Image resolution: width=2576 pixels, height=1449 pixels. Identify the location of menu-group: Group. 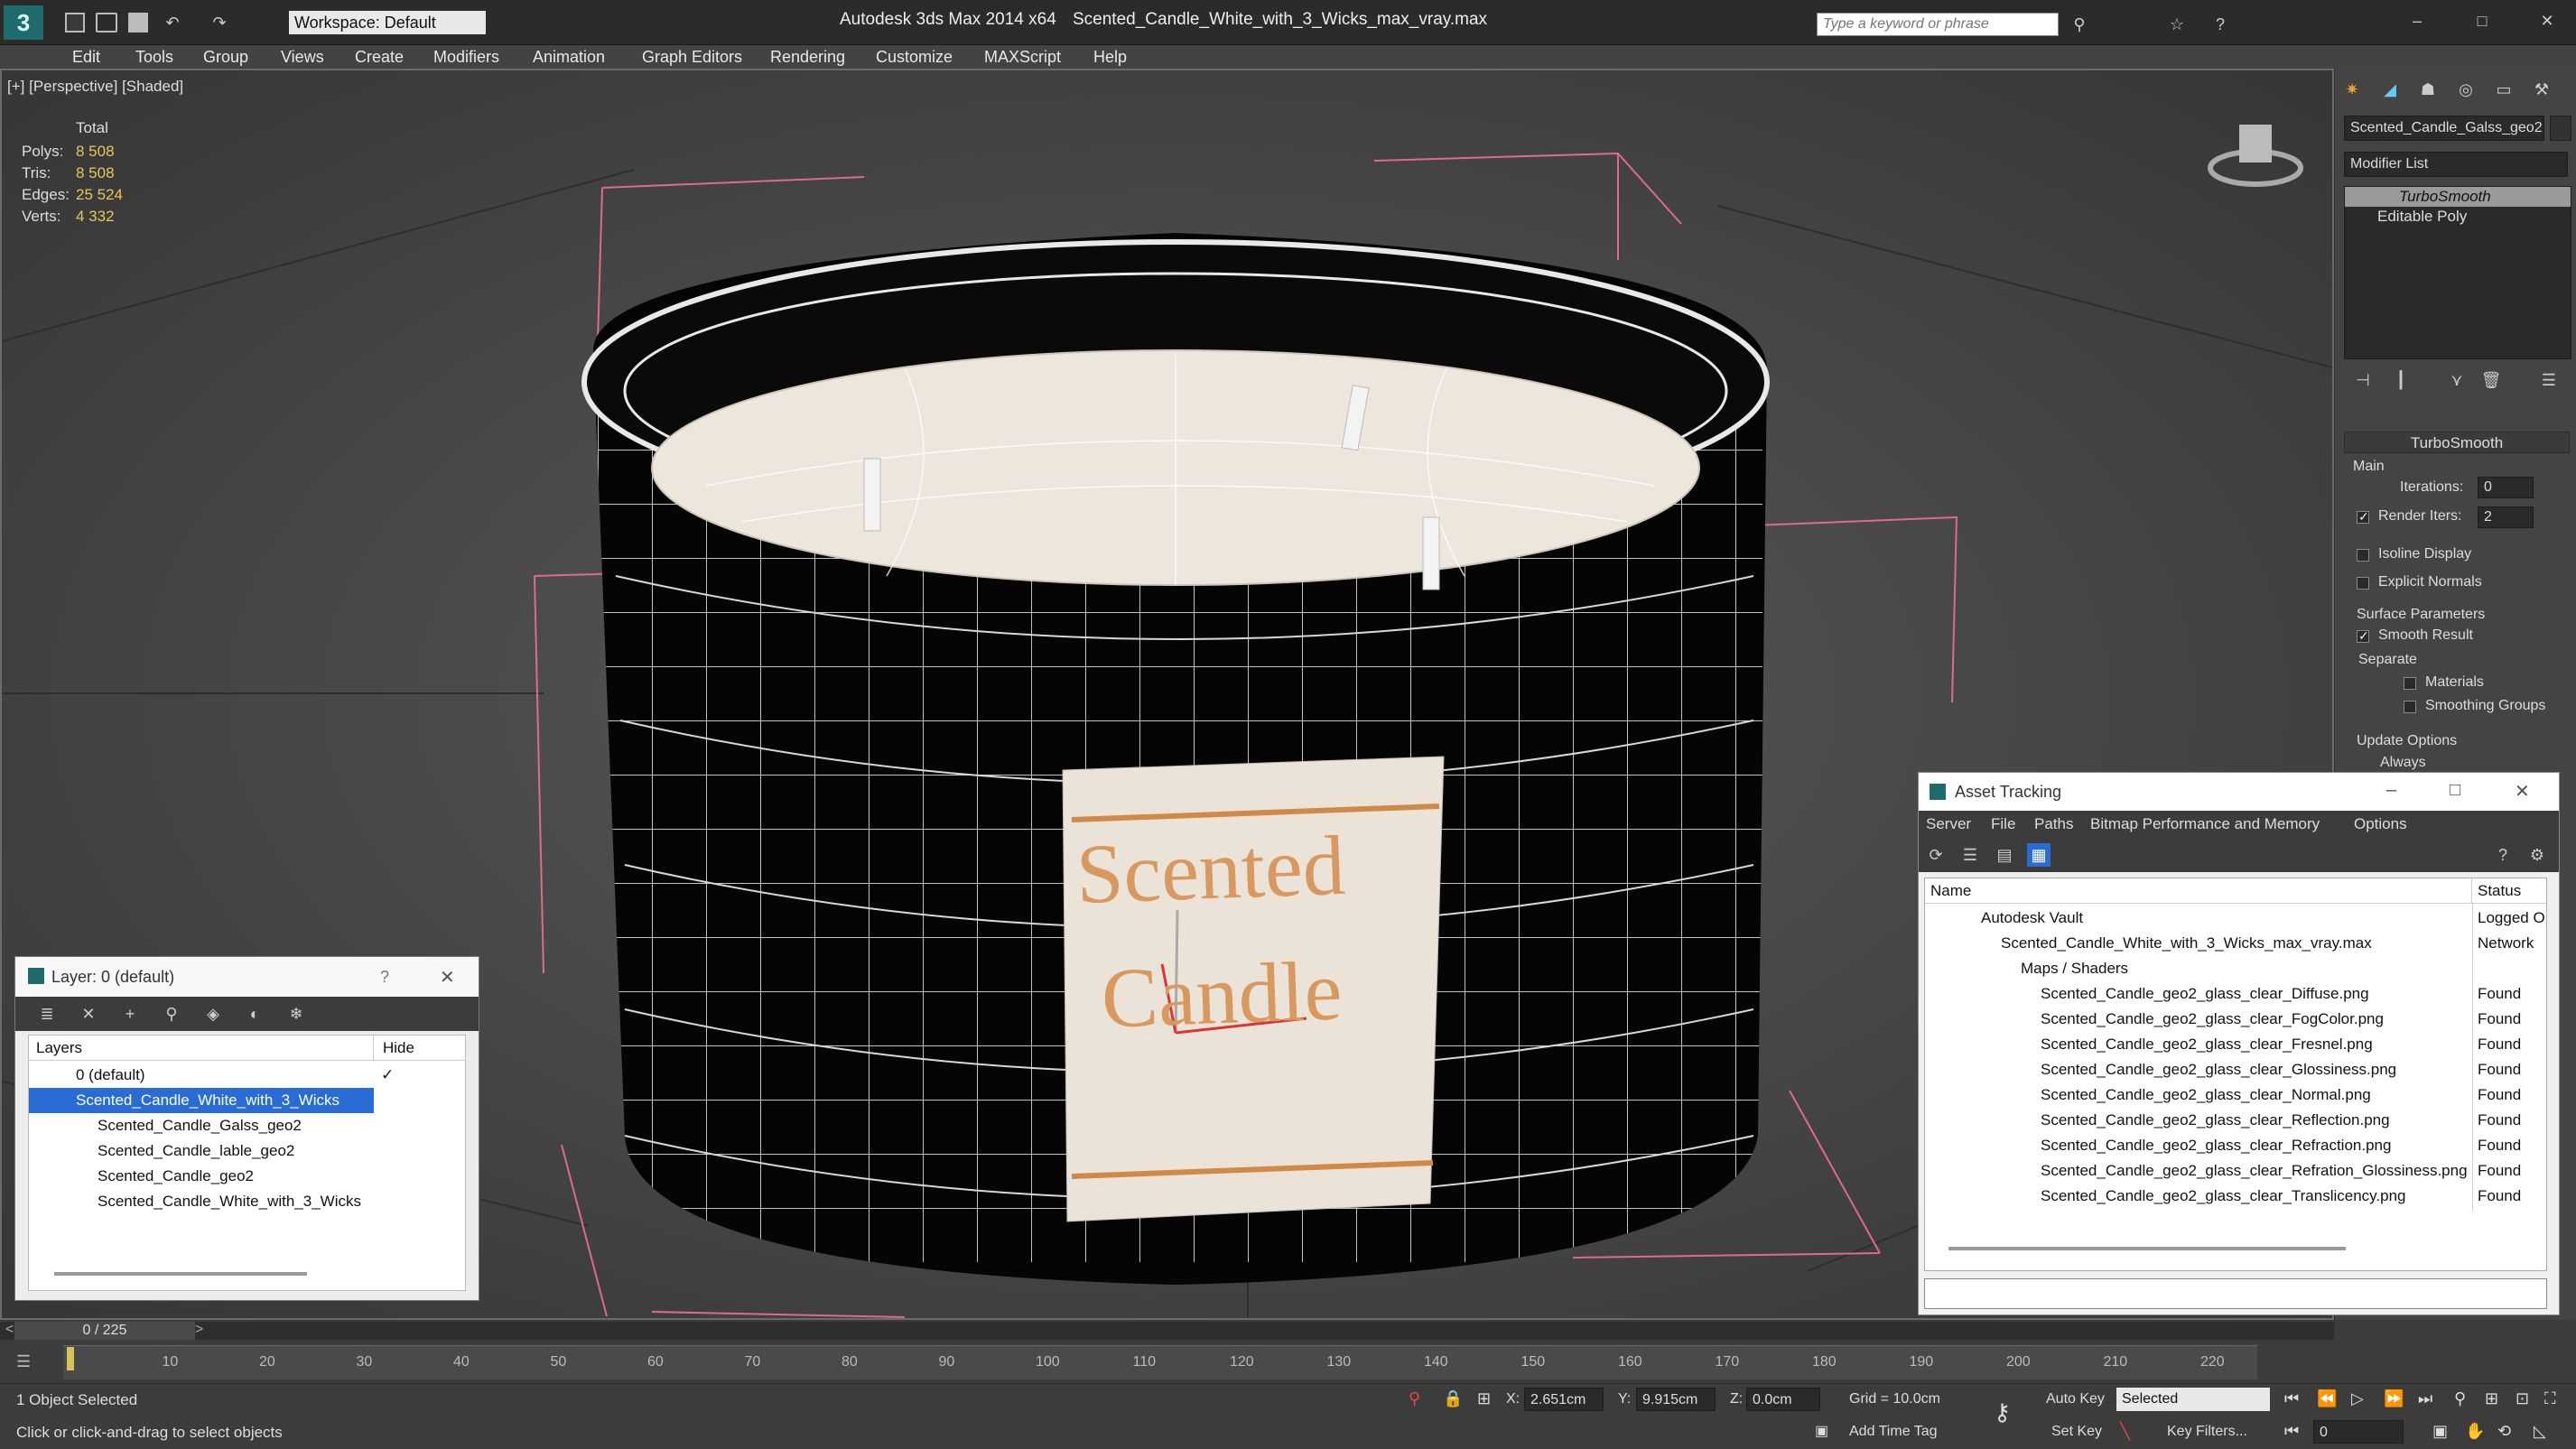
(225, 57).